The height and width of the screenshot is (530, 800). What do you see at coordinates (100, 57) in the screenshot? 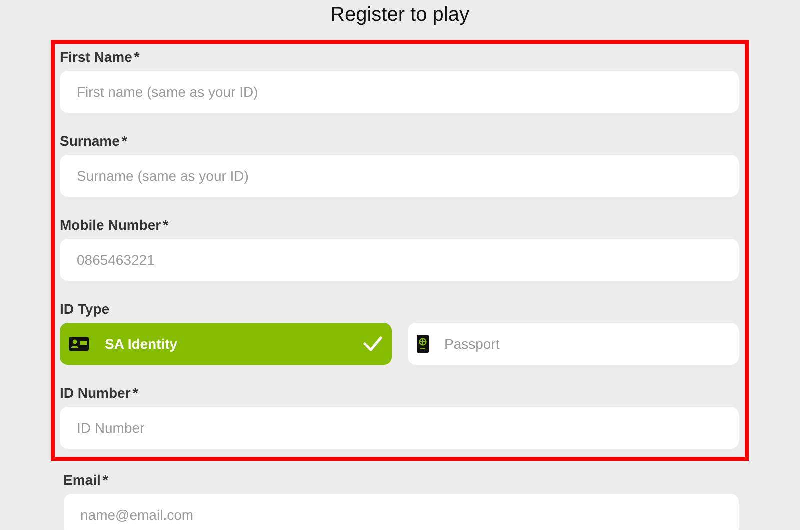
I see `field-label: First Name*` at bounding box center [100, 57].